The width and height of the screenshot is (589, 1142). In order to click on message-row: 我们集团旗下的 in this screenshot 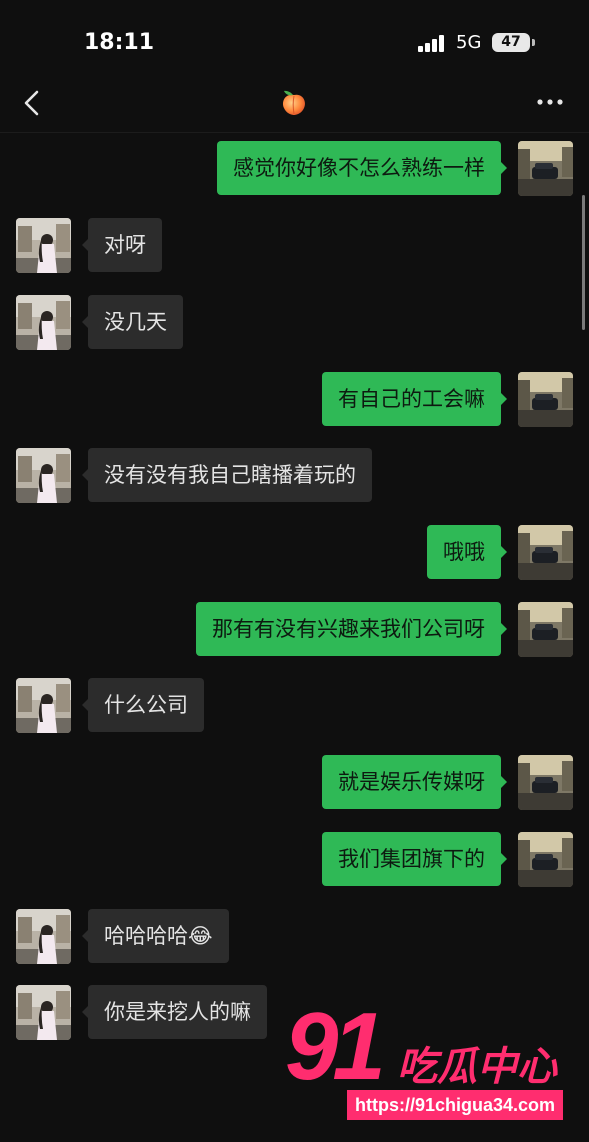, I will do `click(294, 860)`.